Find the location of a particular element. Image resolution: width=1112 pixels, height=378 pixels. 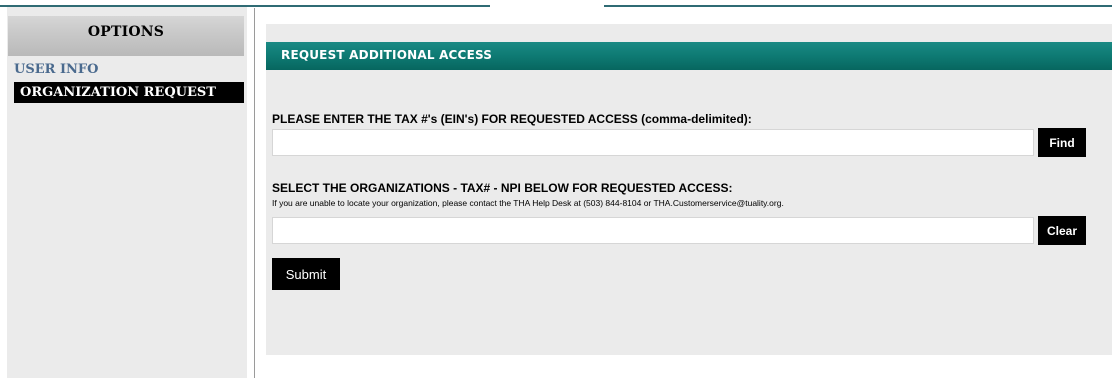

sidebar-item-user-info: USER INFO is located at coordinates (56, 69).